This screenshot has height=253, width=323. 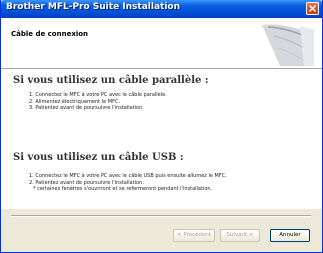 I want to click on parallel-section-heading: Si vous utilisez un câble parallèle :, so click(x=111, y=80).